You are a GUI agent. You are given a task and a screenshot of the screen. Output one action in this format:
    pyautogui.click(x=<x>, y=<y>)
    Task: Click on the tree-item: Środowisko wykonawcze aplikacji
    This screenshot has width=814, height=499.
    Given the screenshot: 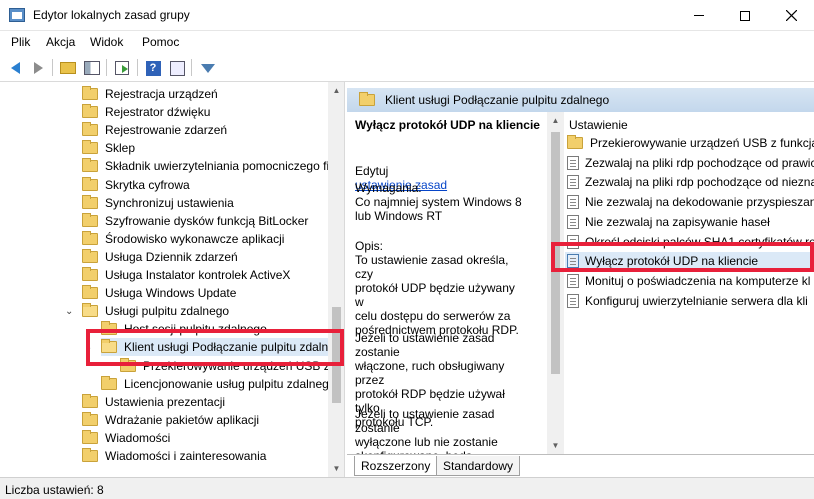 What is the action you would take?
    pyautogui.click(x=205, y=239)
    